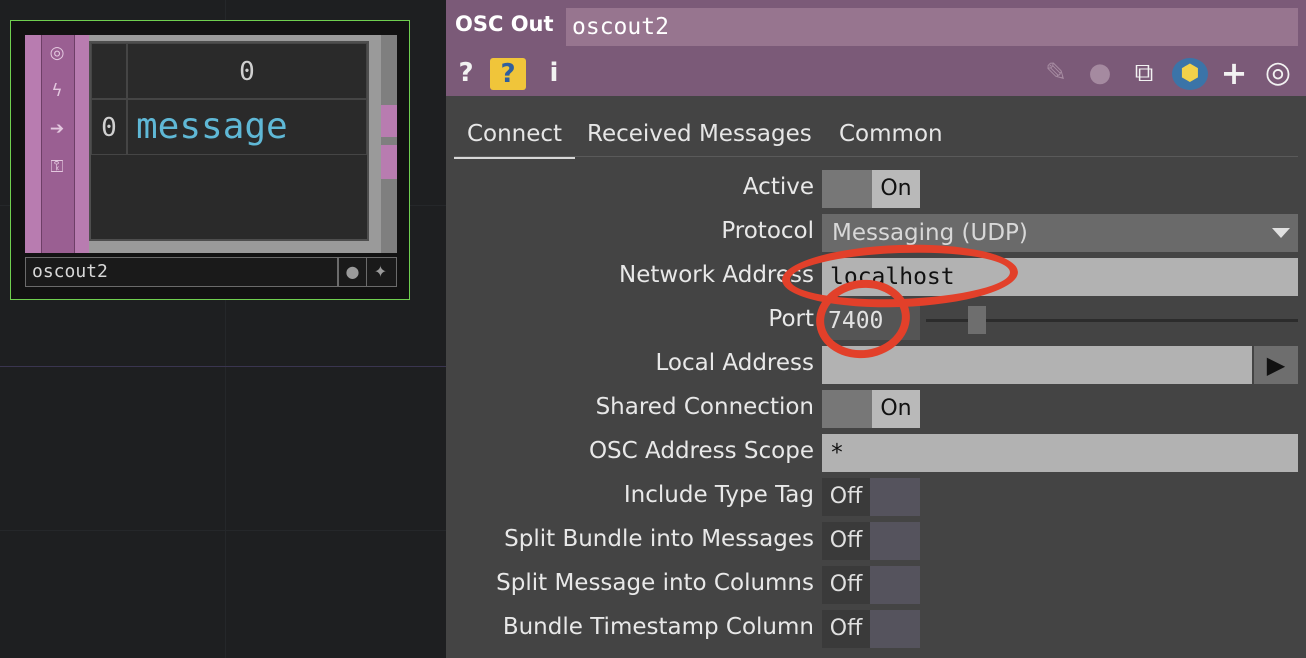 This screenshot has height=658, width=1306. Describe the element at coordinates (352, 272) in the screenshot. I see `viewer-active-icon: ●` at that location.